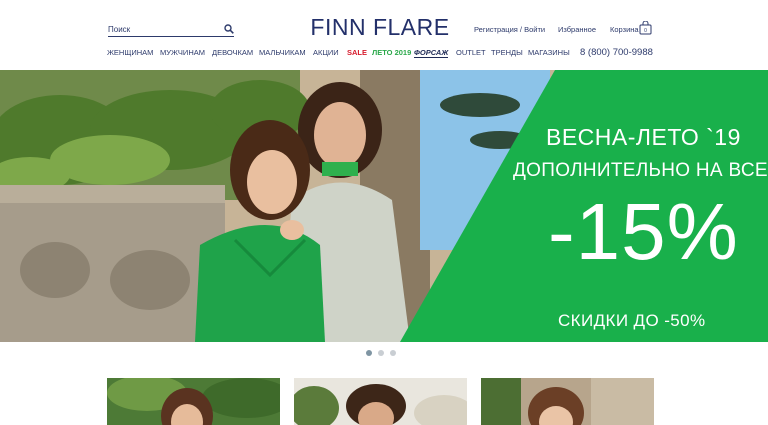  Describe the element at coordinates (549, 52) in the screenshot. I see `nav-item-stores: МАГАЗИНЫ` at that location.